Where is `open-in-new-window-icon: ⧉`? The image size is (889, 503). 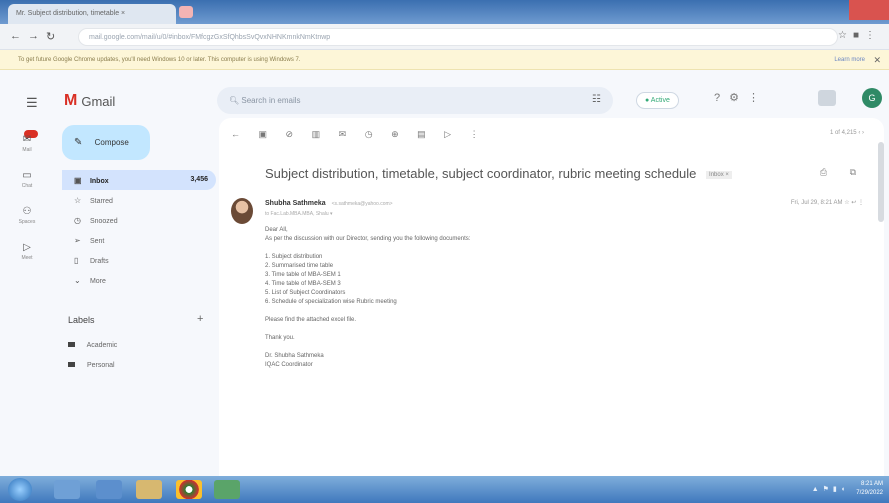
open-in-new-window-icon: ⧉ is located at coordinates (858, 172).